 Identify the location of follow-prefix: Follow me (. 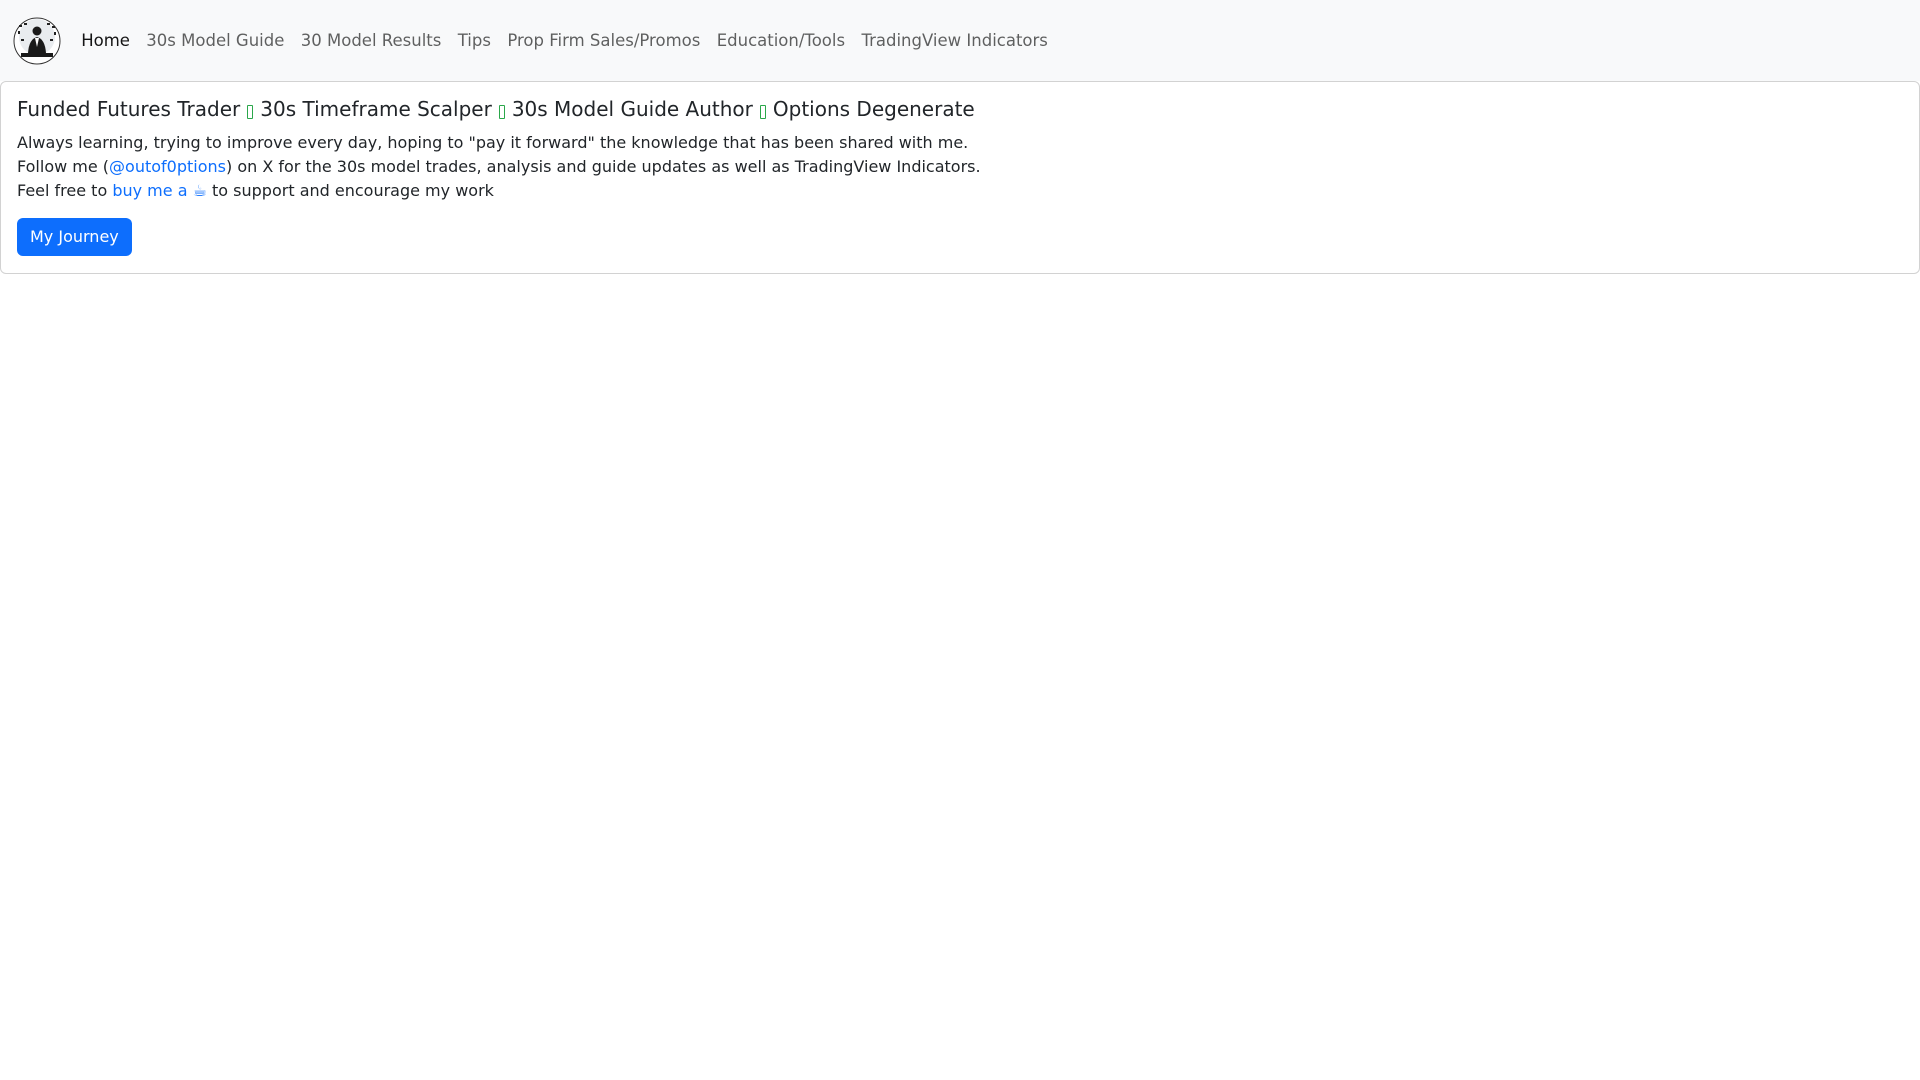
(63, 166).